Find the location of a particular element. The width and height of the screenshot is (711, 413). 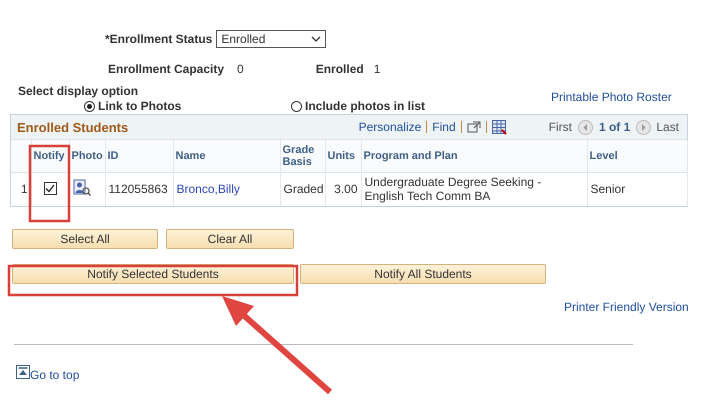

column-header: Level is located at coordinates (637, 156).